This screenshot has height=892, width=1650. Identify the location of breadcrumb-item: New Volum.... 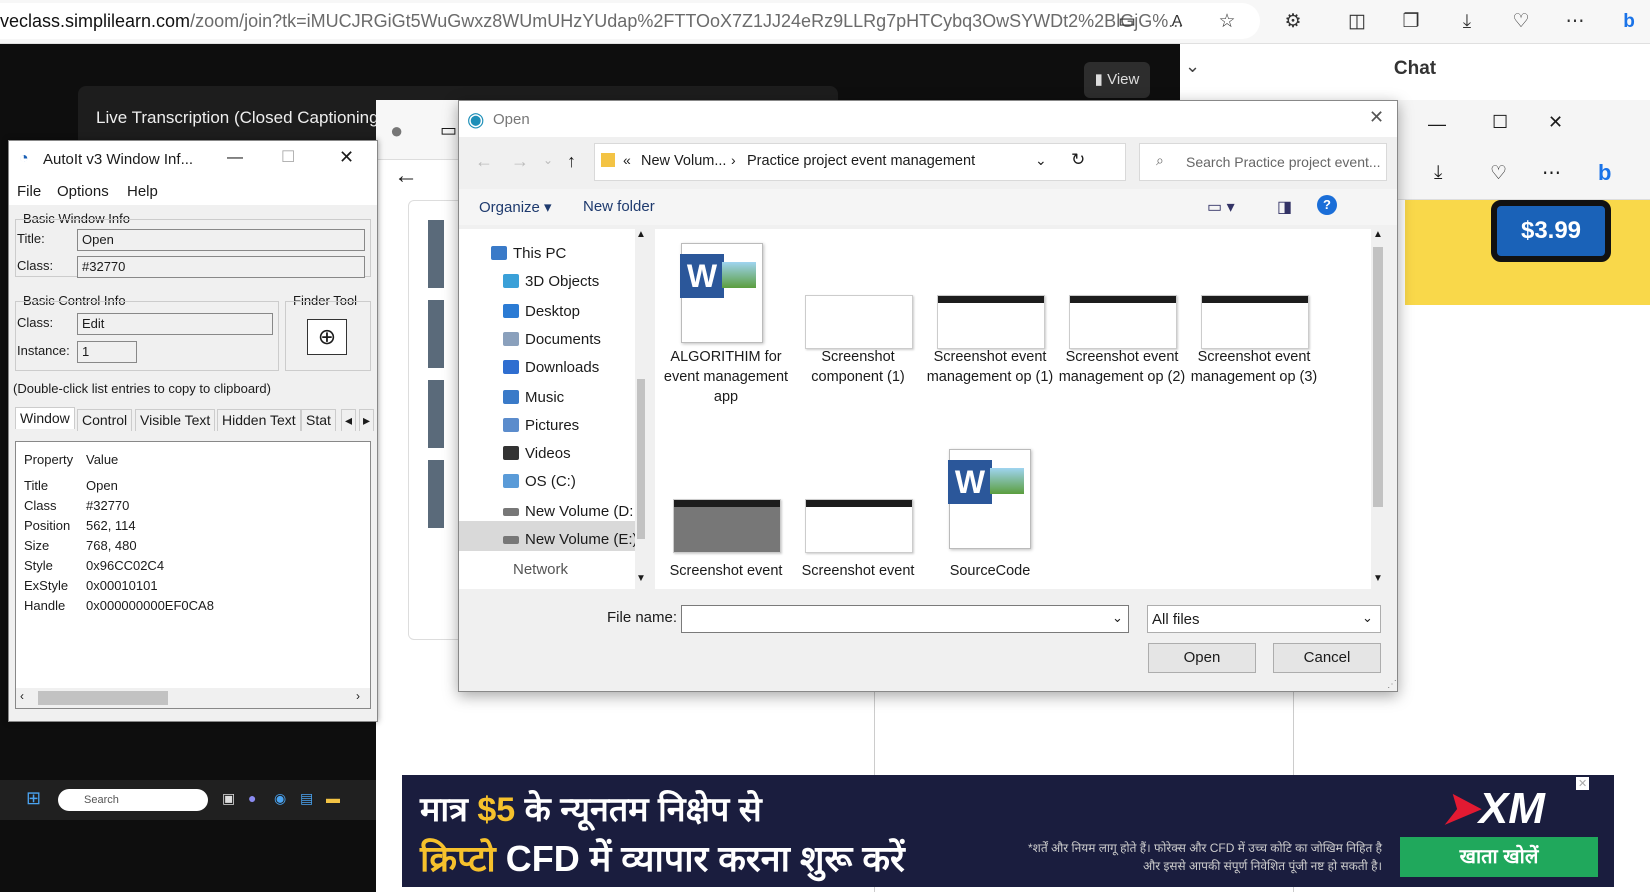
(683, 161).